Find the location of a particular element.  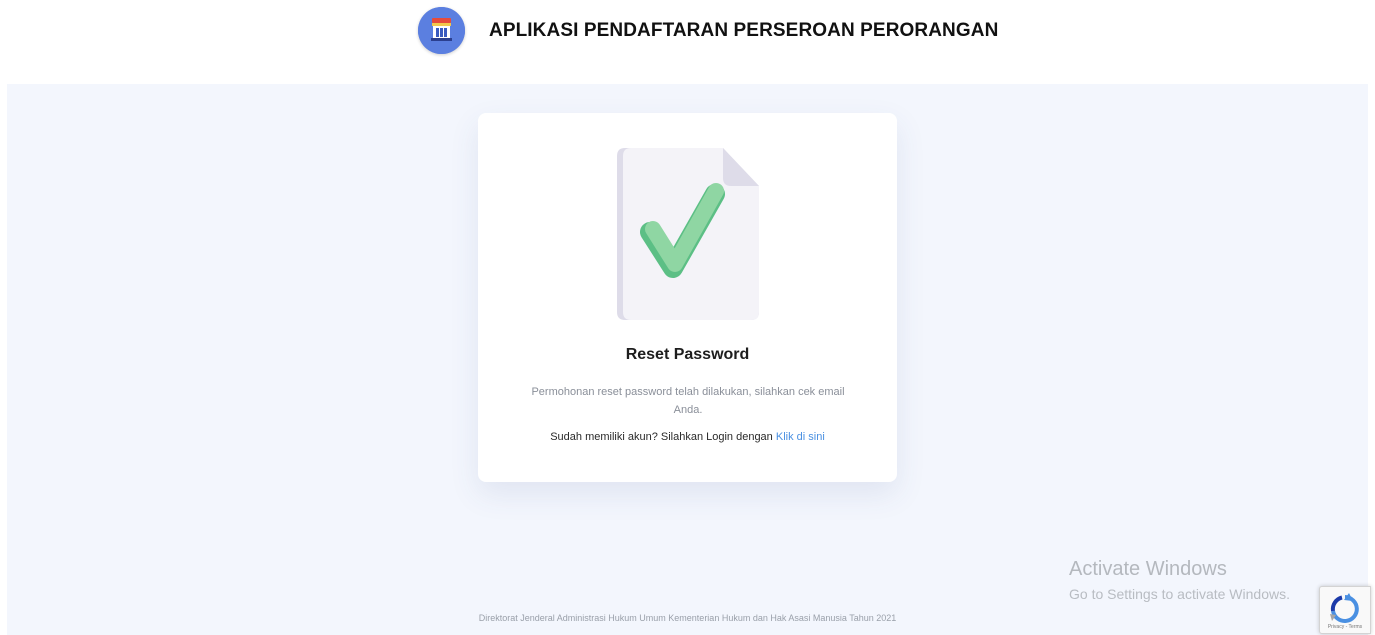

login-link: Klik di sini is located at coordinates (800, 437).